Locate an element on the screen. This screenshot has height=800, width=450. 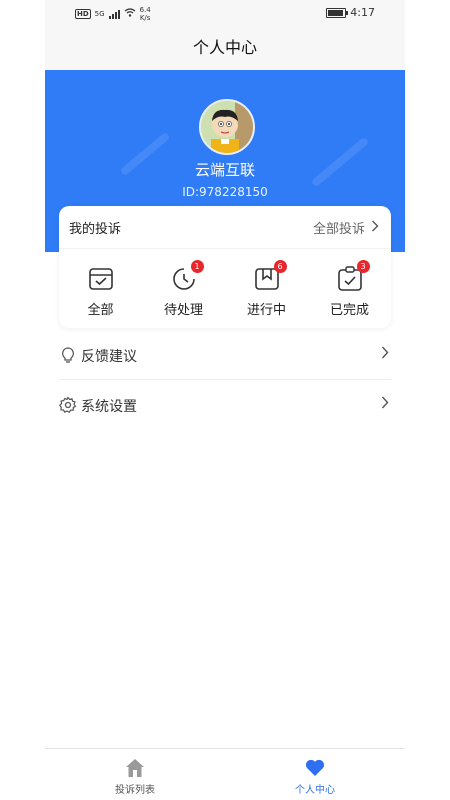
menu-item-label: 系统设置 is located at coordinates (109, 407).